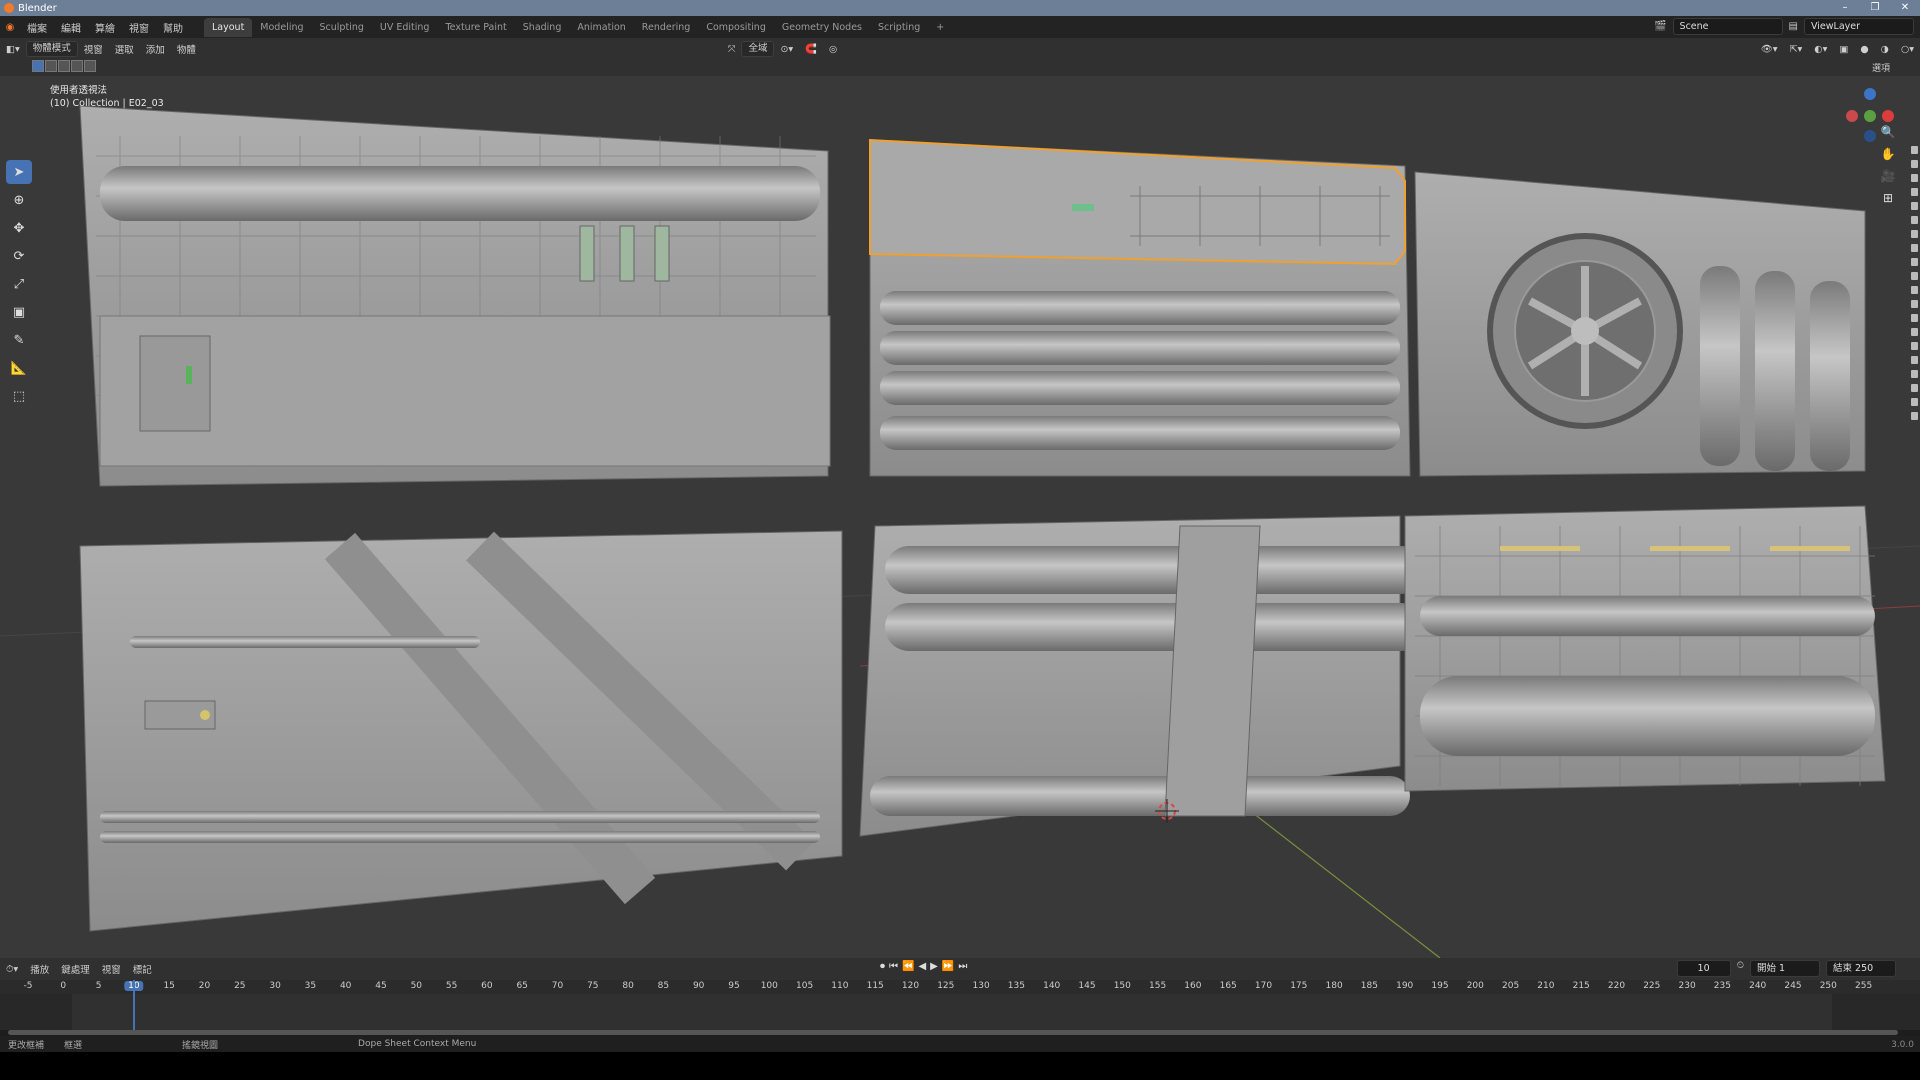 This screenshot has height=1080, width=1920. Describe the element at coordinates (10, 27) in the screenshot. I see `blender-menu-icon: ◉` at that location.